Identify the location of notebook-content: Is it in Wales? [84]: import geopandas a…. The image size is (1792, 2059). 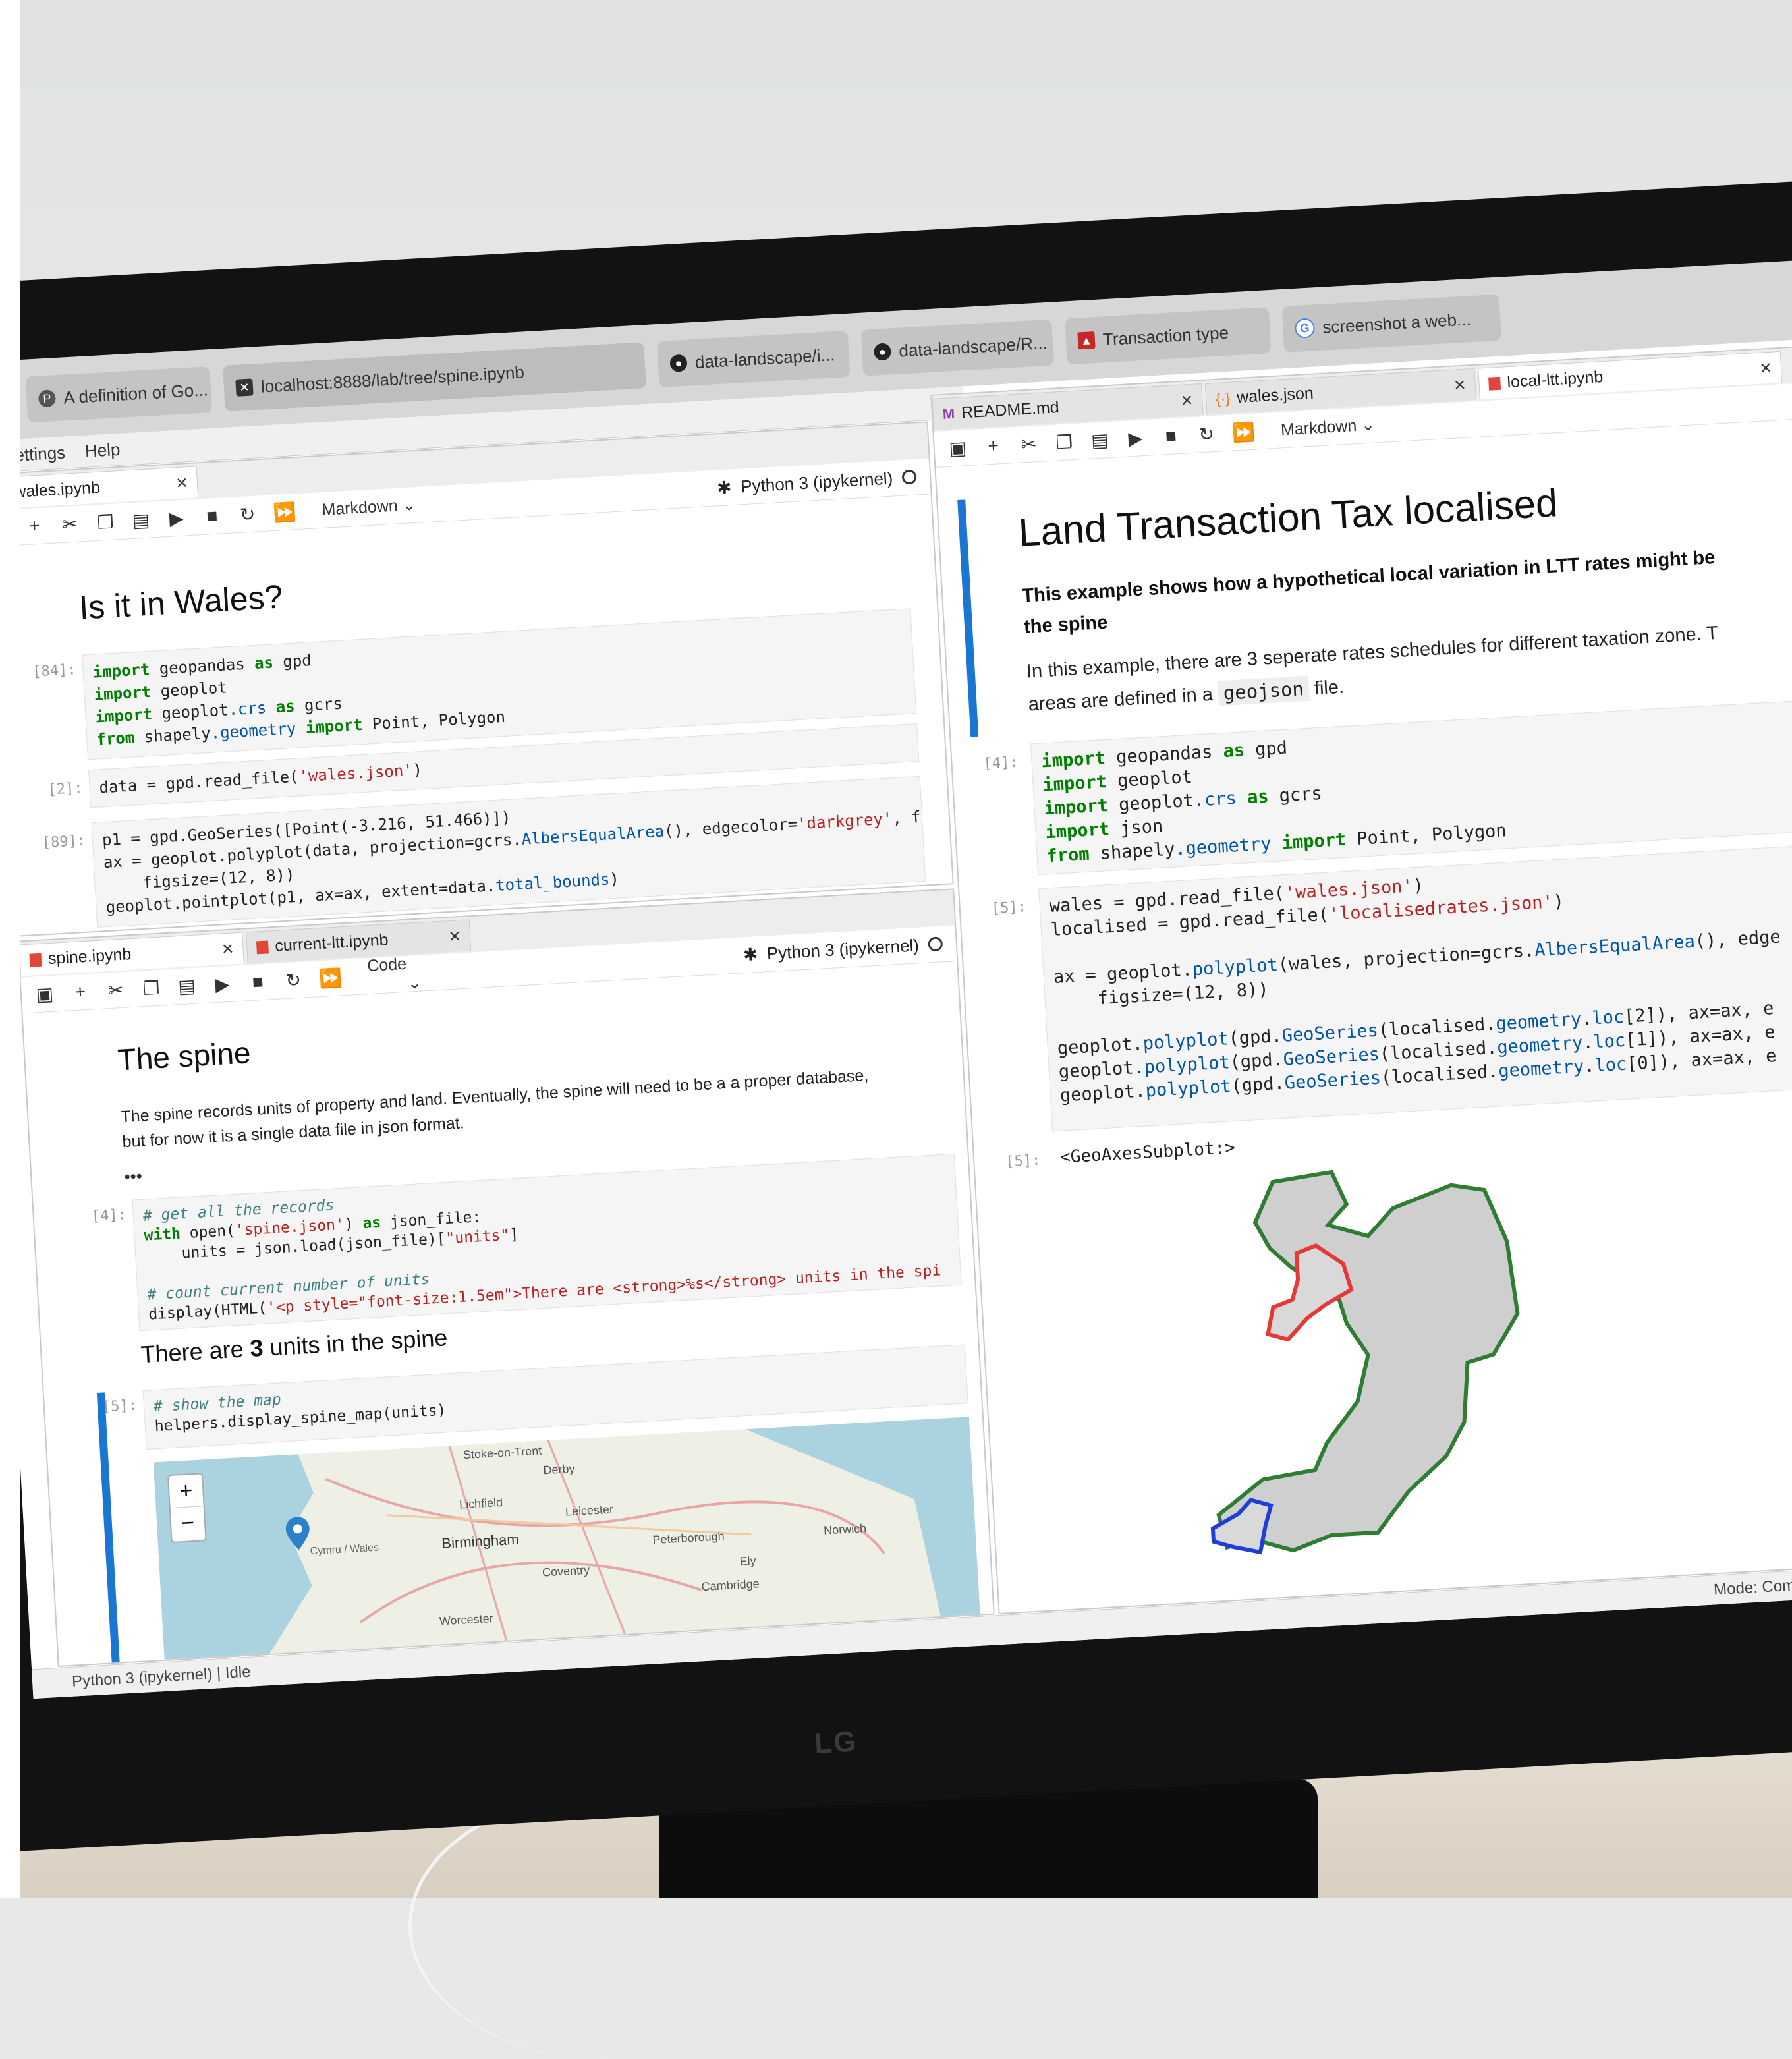
(476, 716).